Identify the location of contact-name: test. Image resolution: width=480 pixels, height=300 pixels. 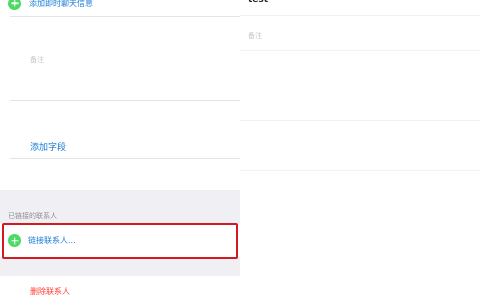
(258, 2).